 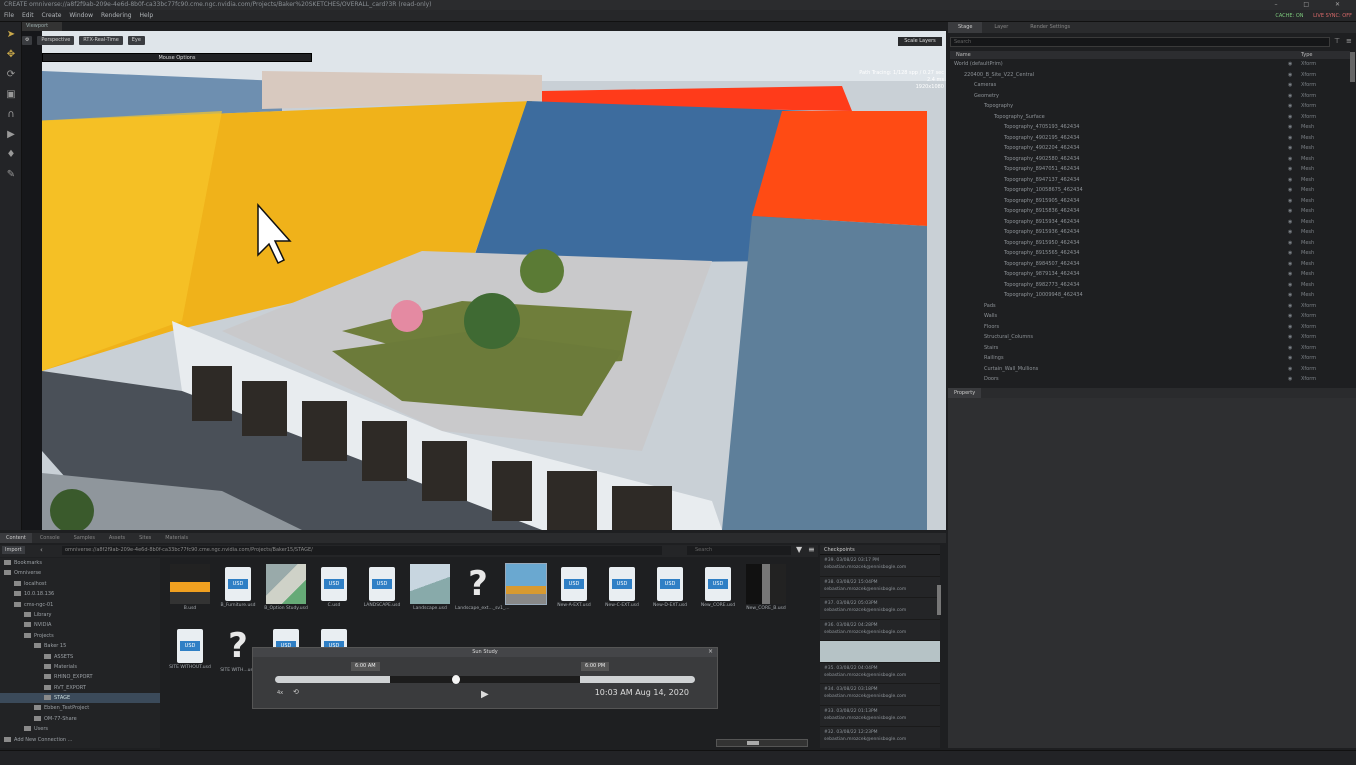 What do you see at coordinates (80, 688) in the screenshot?
I see `folder-tree-item: RVT_EXPORT` at bounding box center [80, 688].